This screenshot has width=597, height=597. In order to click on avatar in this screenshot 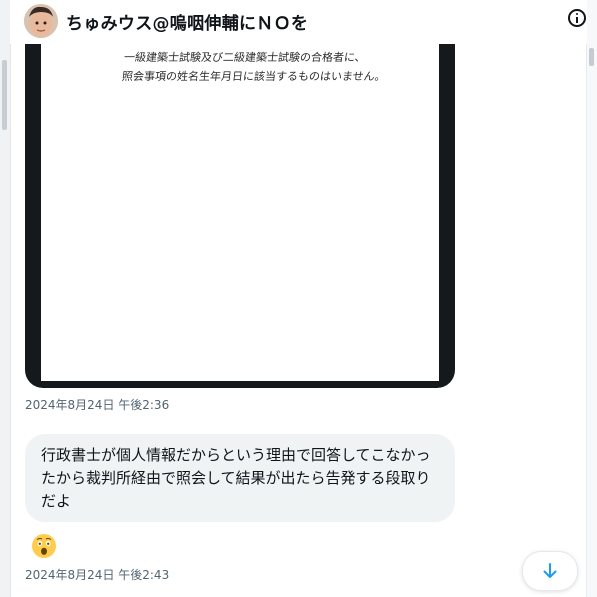, I will do `click(41, 21)`.